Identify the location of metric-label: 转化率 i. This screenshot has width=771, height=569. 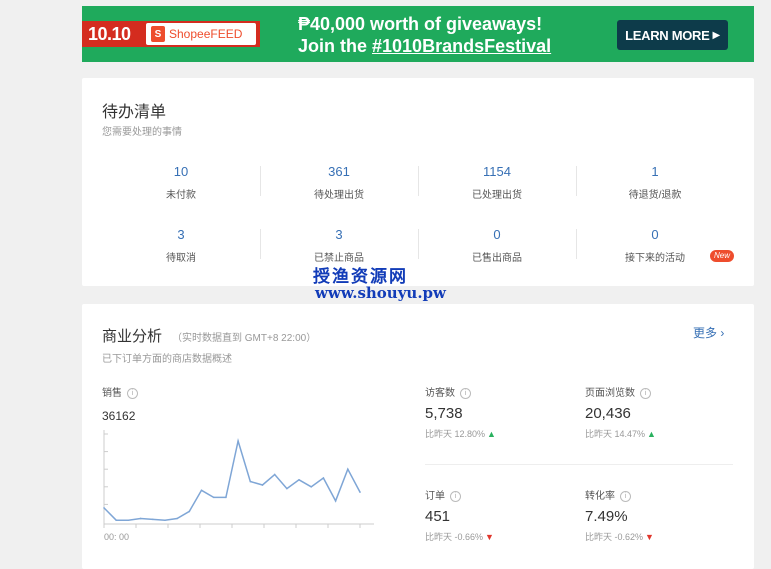
(660, 494).